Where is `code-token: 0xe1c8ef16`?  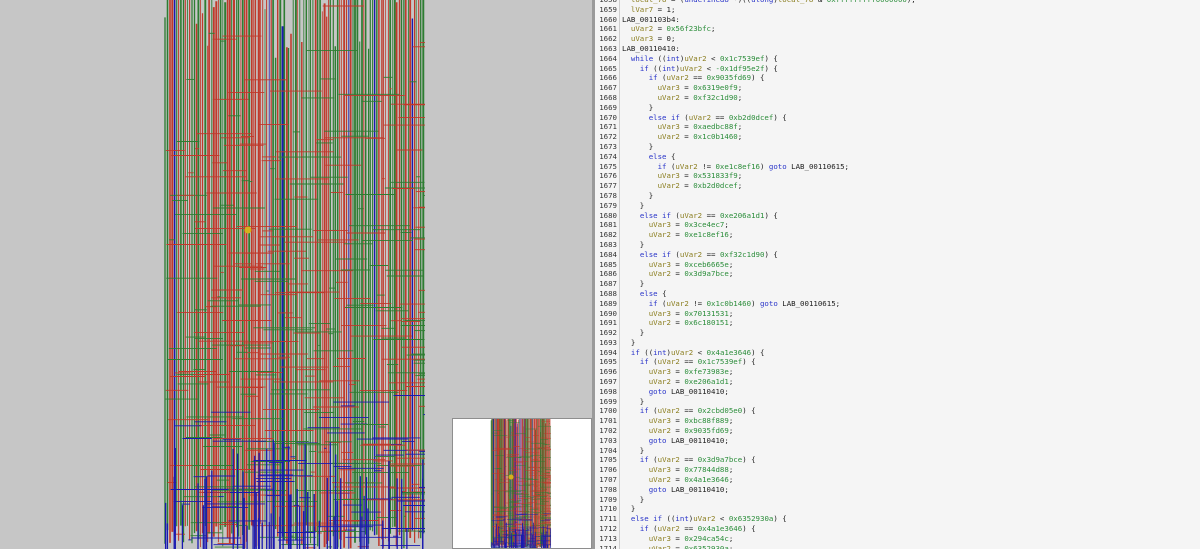
code-token: 0xe1c8ef16 is located at coordinates (737, 166).